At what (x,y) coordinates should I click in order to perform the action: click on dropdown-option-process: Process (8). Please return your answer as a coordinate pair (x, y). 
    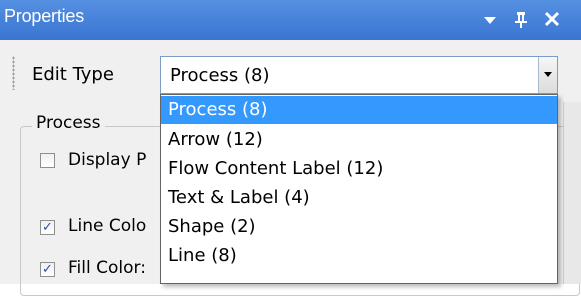
    Looking at the image, I should click on (359, 110).